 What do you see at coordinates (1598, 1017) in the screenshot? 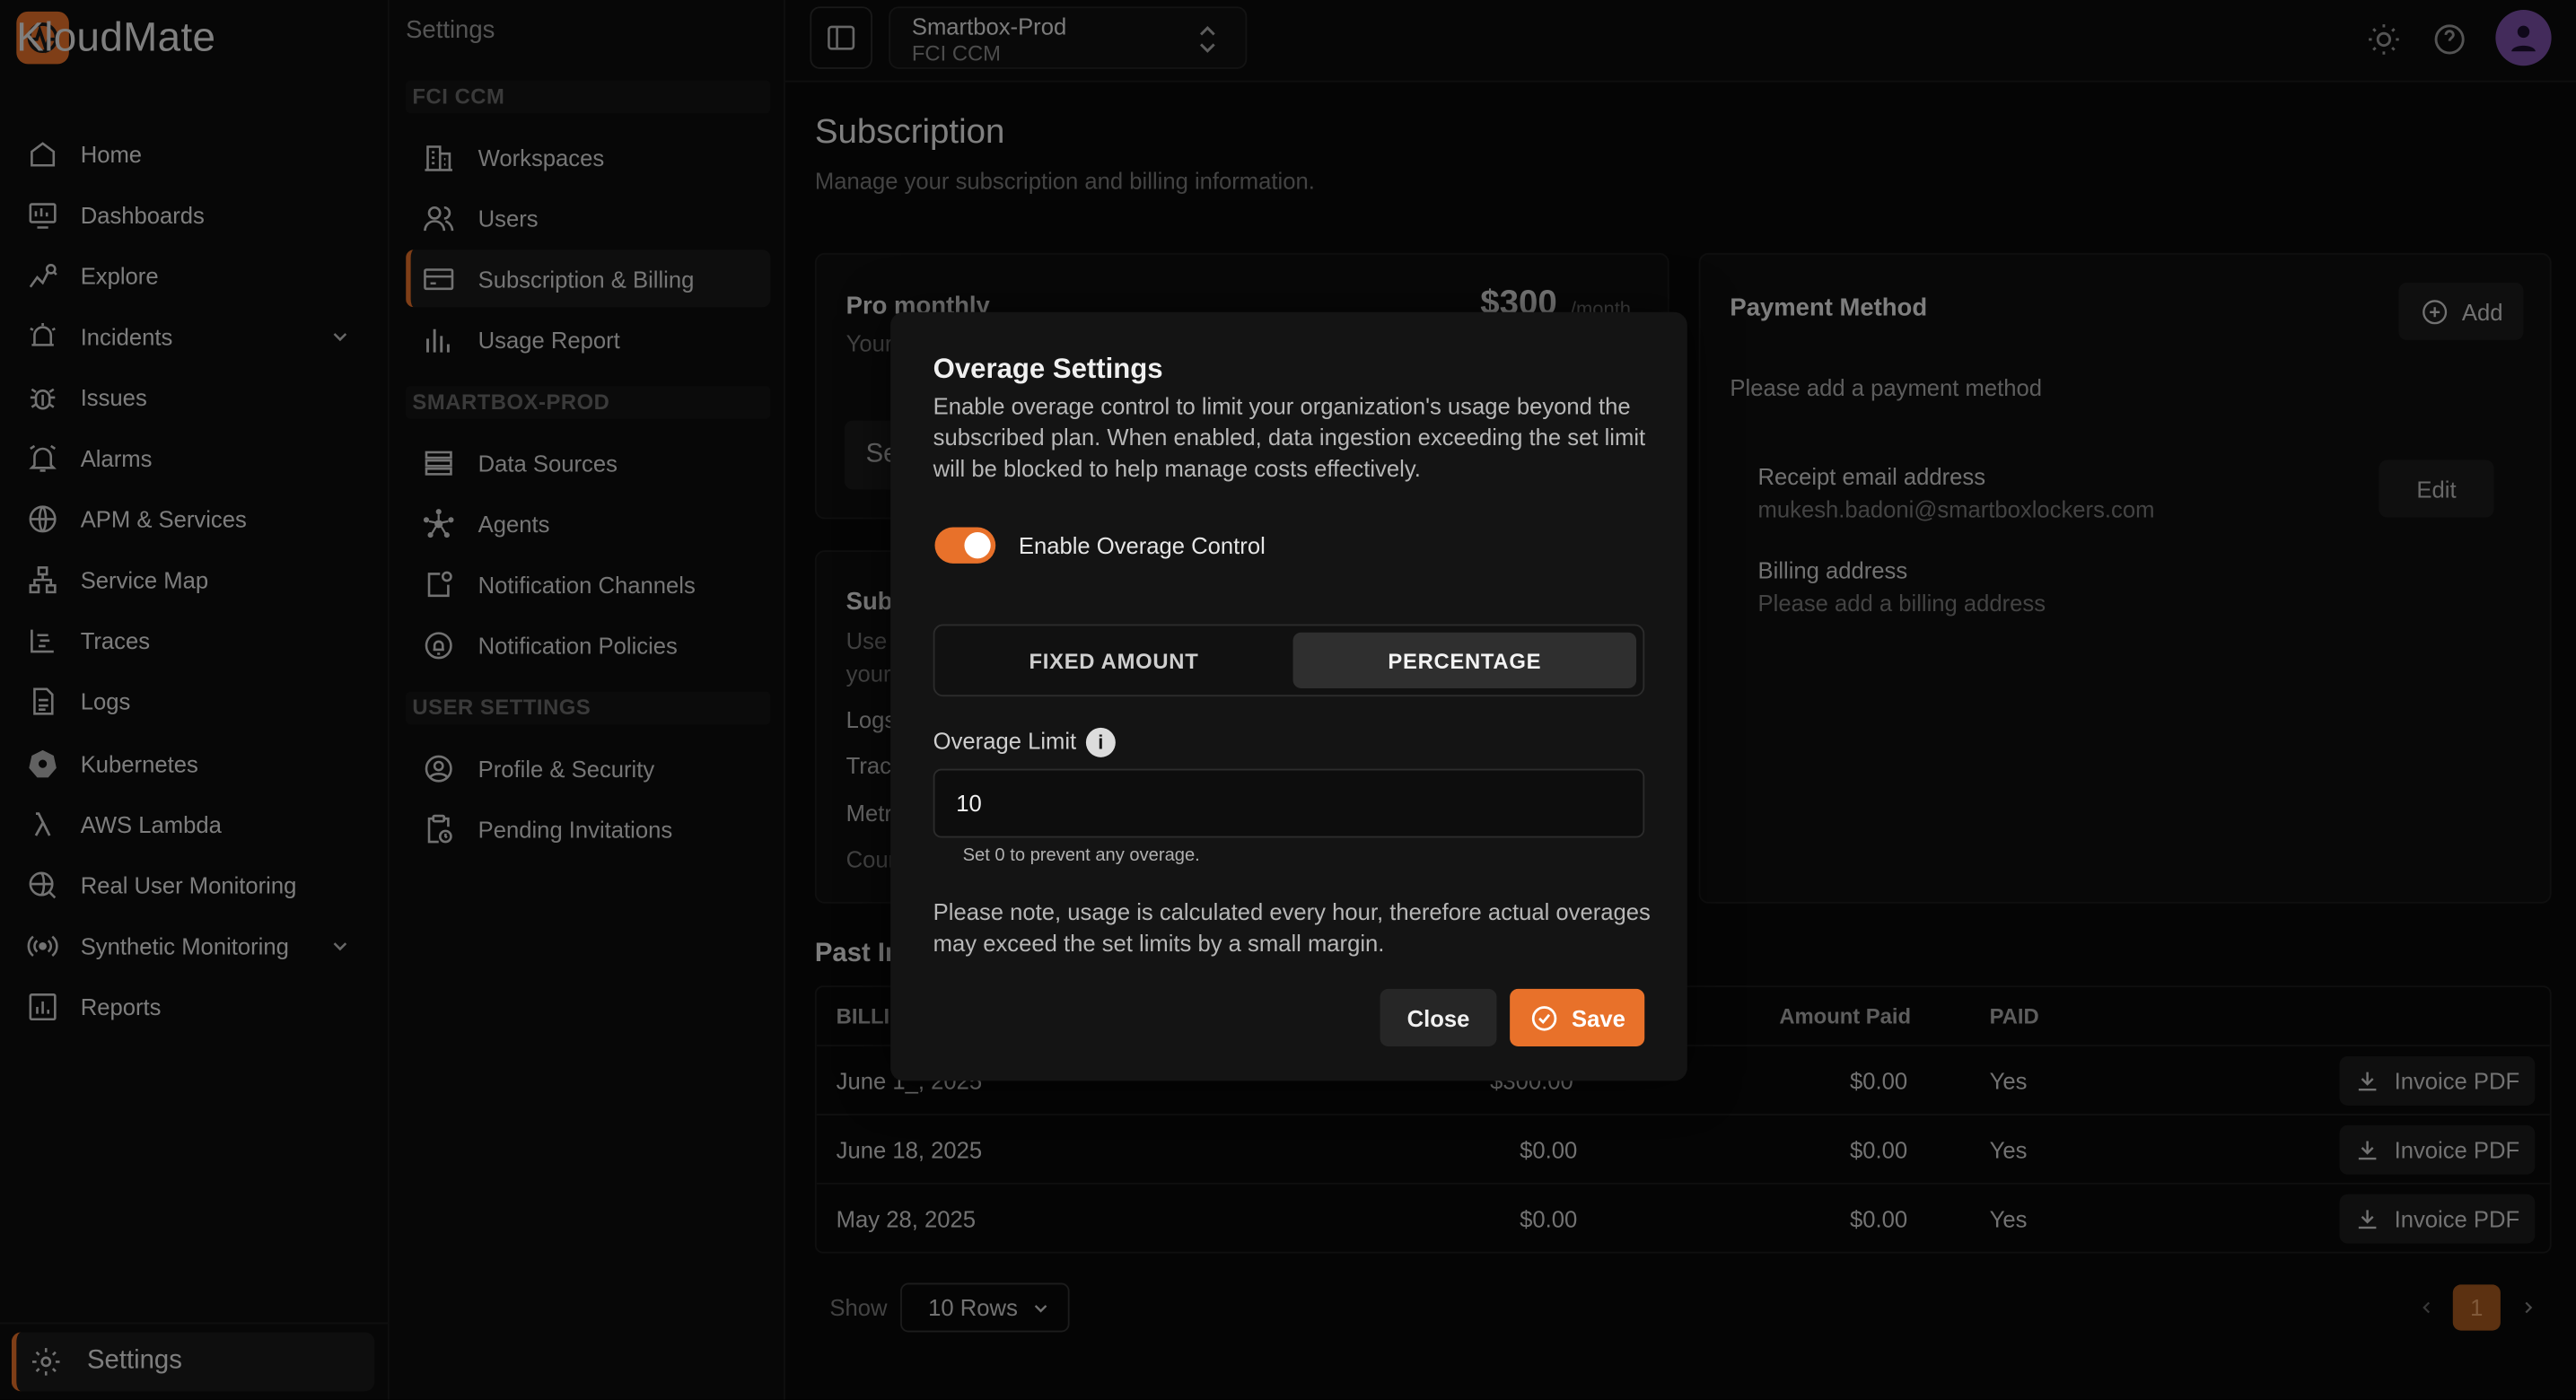
I see `save-label: Save` at bounding box center [1598, 1017].